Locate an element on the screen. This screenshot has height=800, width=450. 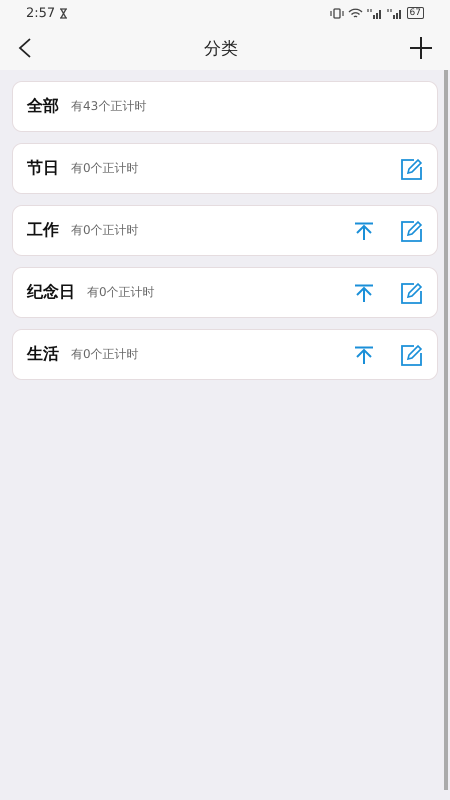
category-card: 节日 有0个正计时 is located at coordinates (225, 168).